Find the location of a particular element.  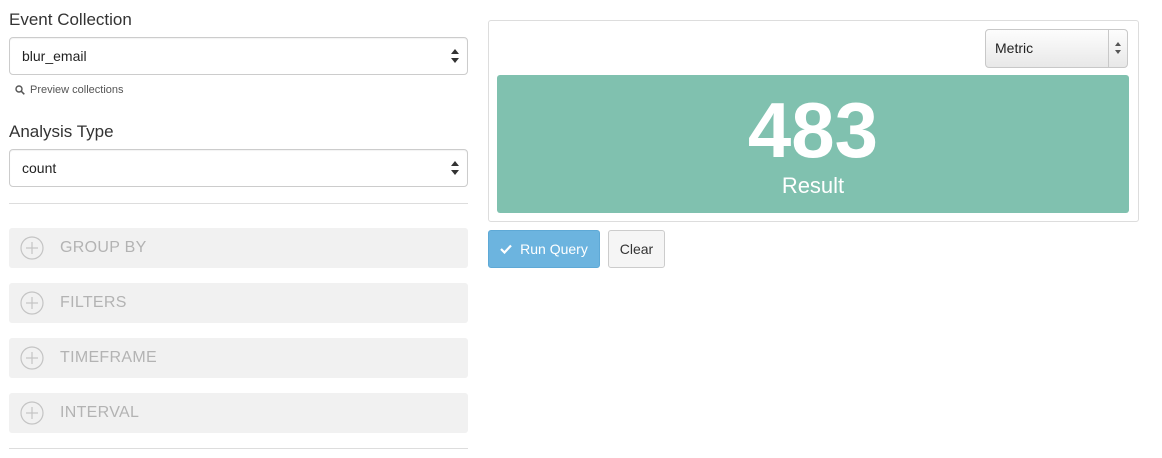

run-query-label: Run Query is located at coordinates (554, 249).